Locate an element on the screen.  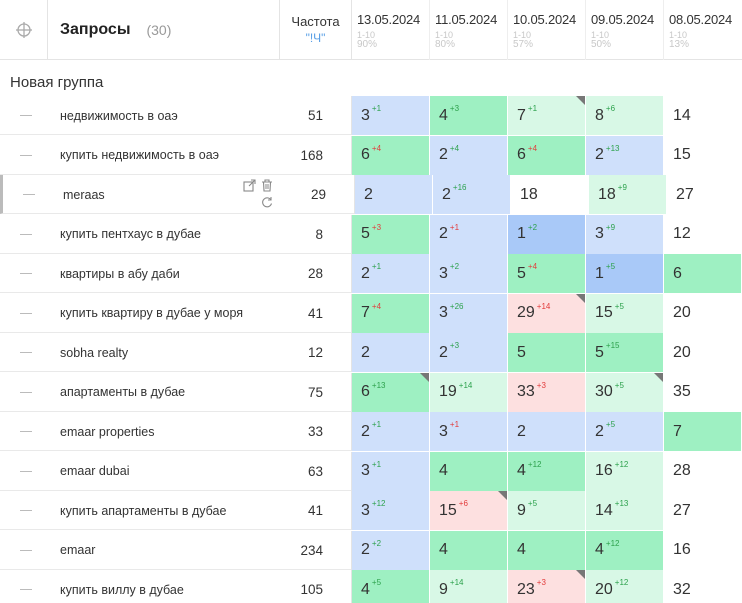
position-cell: 9 +5 is located at coordinates (547, 510).